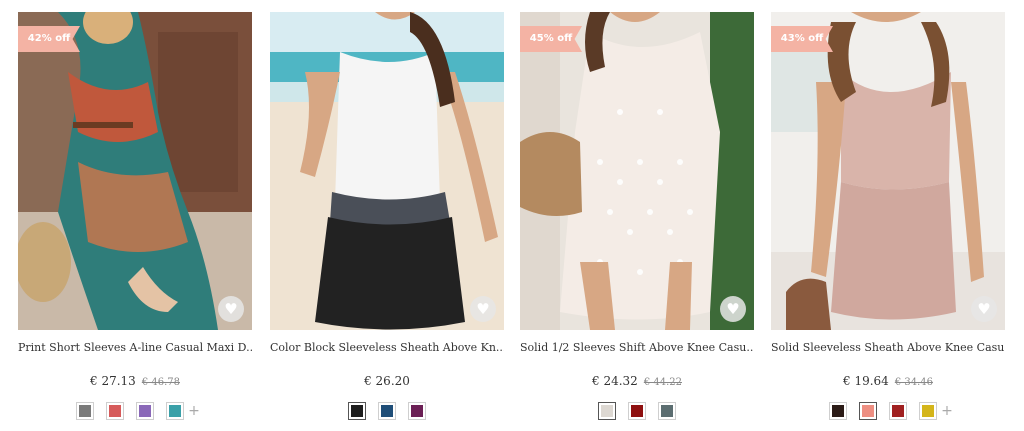 The image size is (1024, 431). I want to click on discount-badge: 45% off, so click(551, 39).